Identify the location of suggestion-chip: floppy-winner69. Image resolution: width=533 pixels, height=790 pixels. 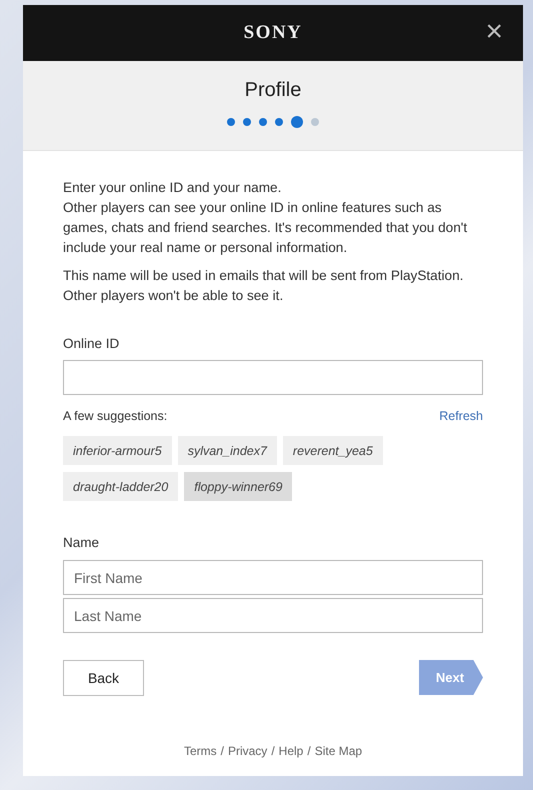
(238, 486).